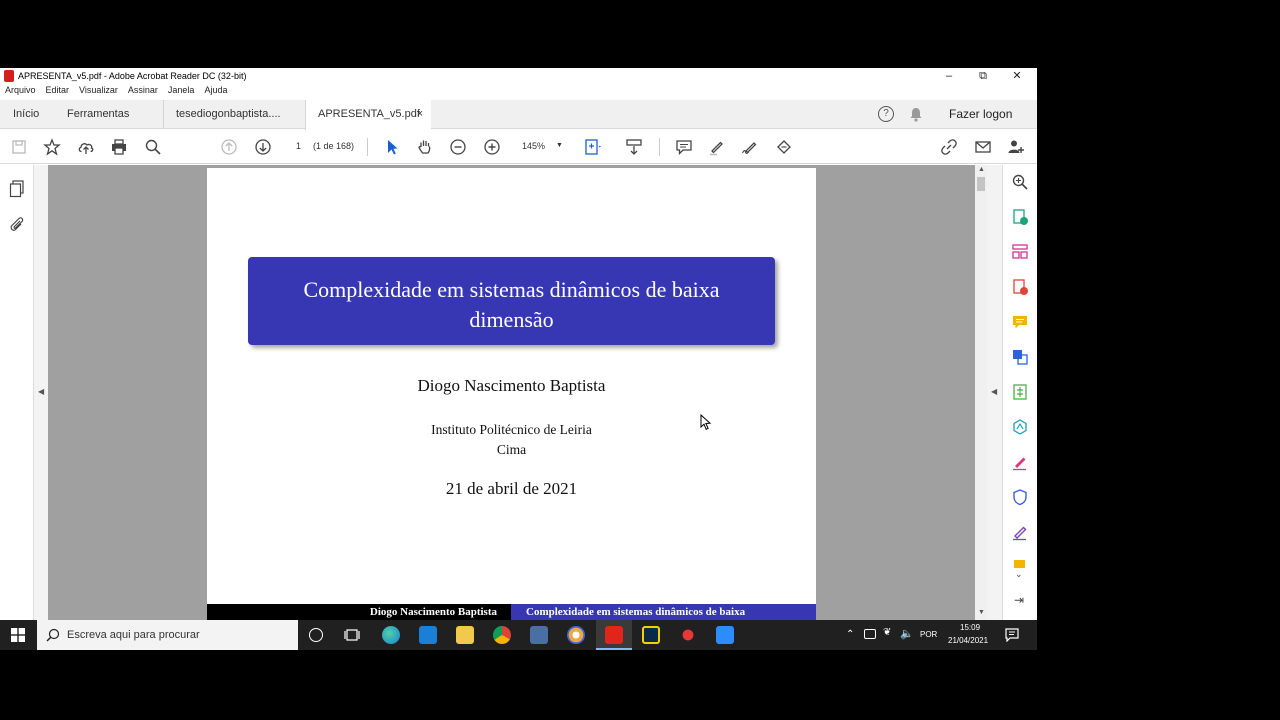 The image size is (1280, 720). What do you see at coordinates (458, 147) in the screenshot?
I see `zoom-out-icon` at bounding box center [458, 147].